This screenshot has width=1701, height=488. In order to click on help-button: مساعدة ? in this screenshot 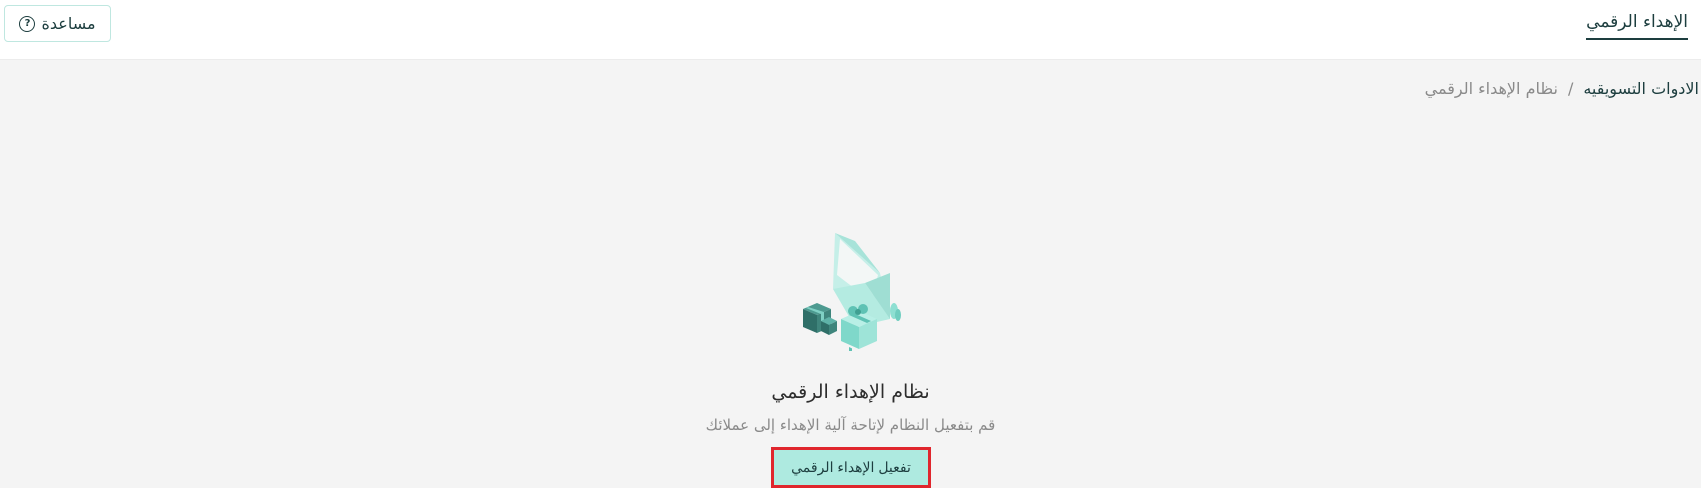, I will do `click(57, 23)`.